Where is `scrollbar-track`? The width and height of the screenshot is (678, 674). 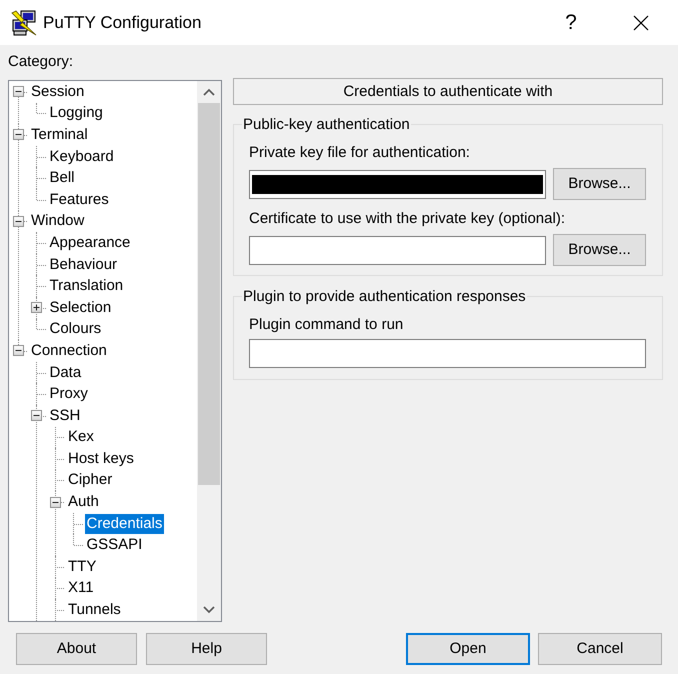 scrollbar-track is located at coordinates (209, 351).